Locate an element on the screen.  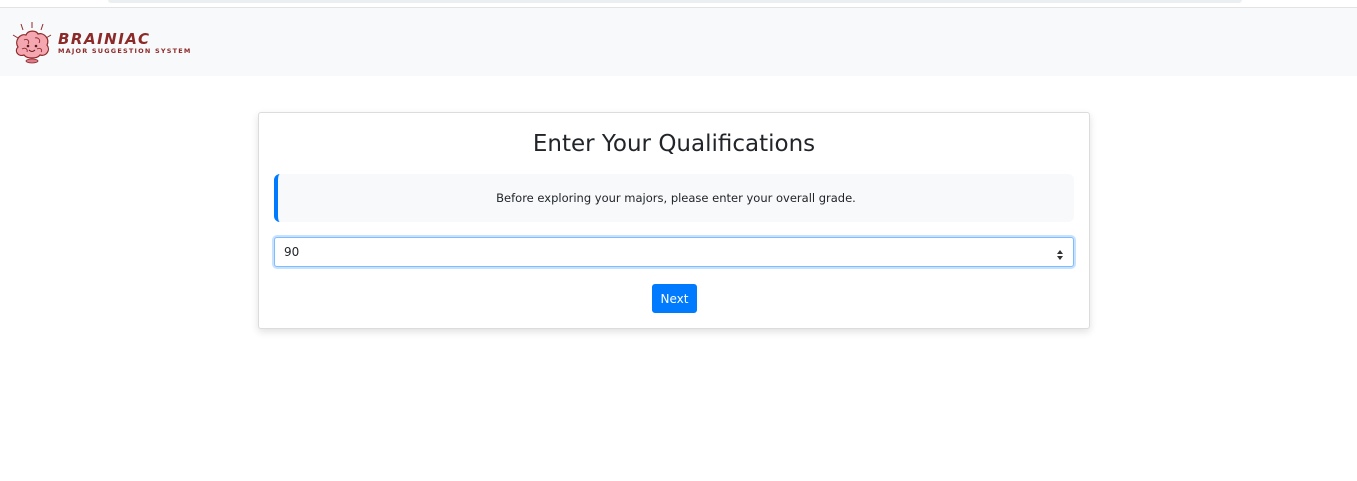
grade-field is located at coordinates (674, 252).